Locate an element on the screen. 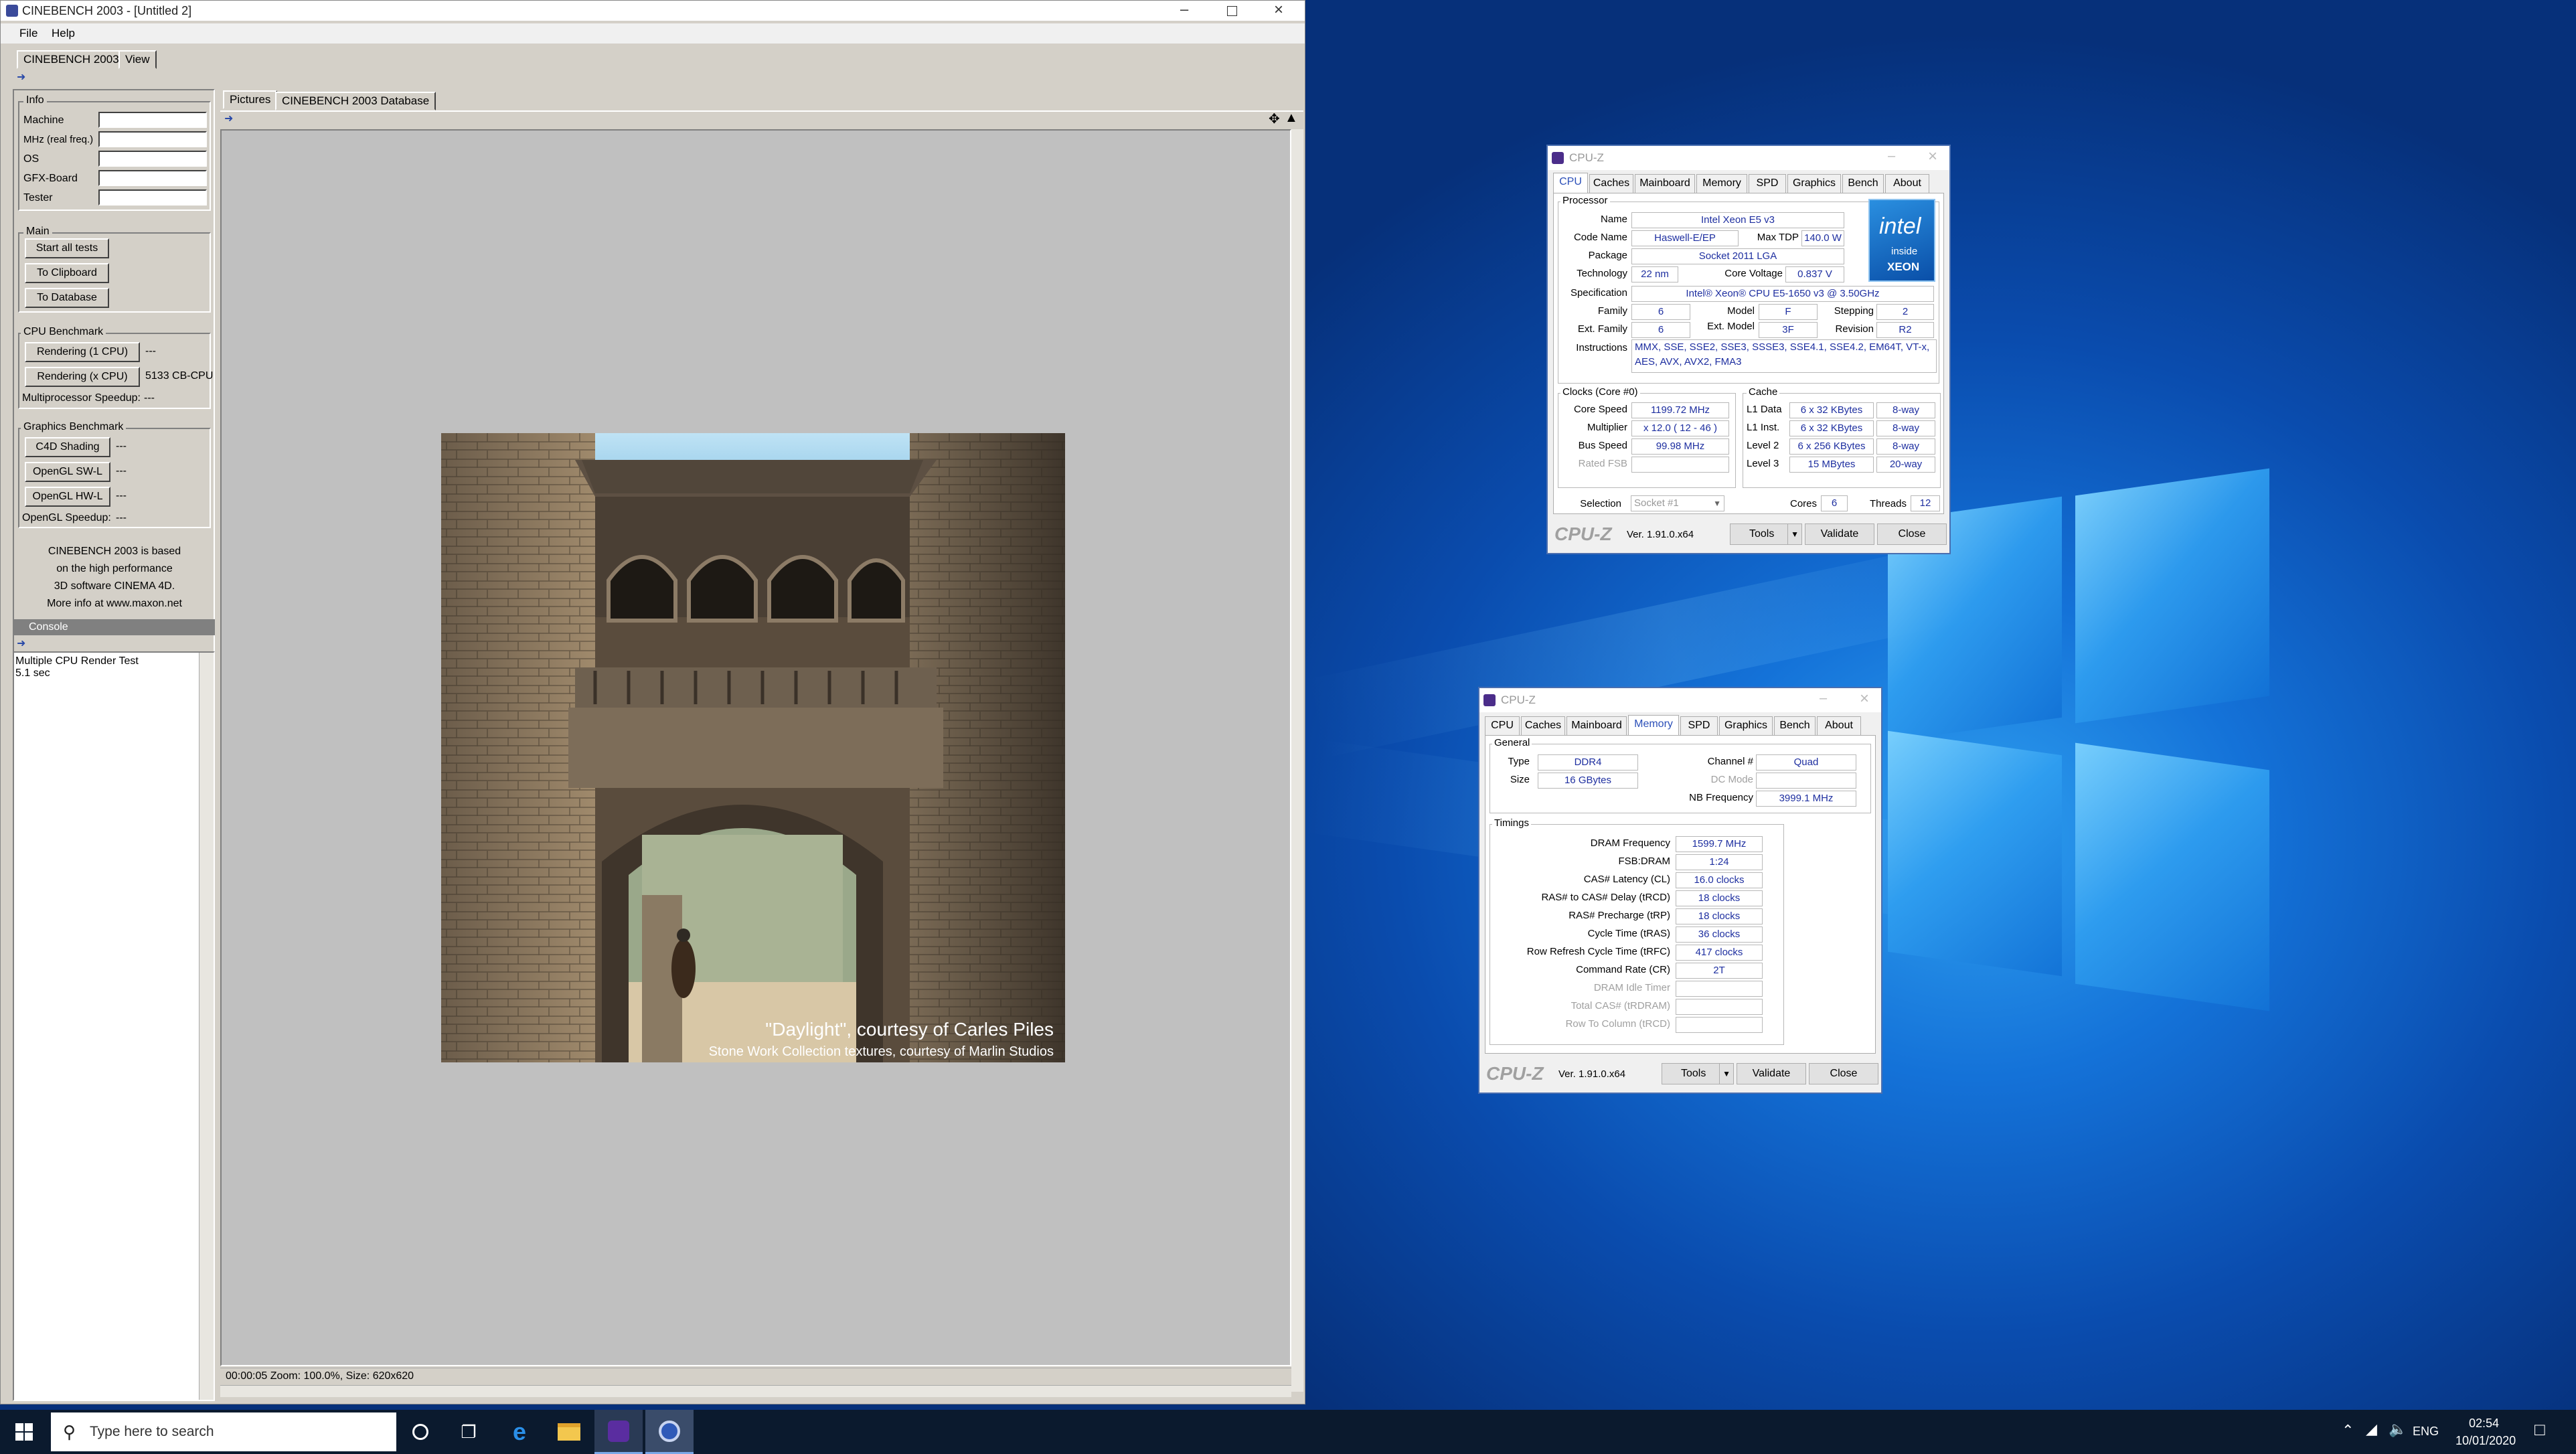  cpuz-tab-caches: Caches is located at coordinates (1611, 183).